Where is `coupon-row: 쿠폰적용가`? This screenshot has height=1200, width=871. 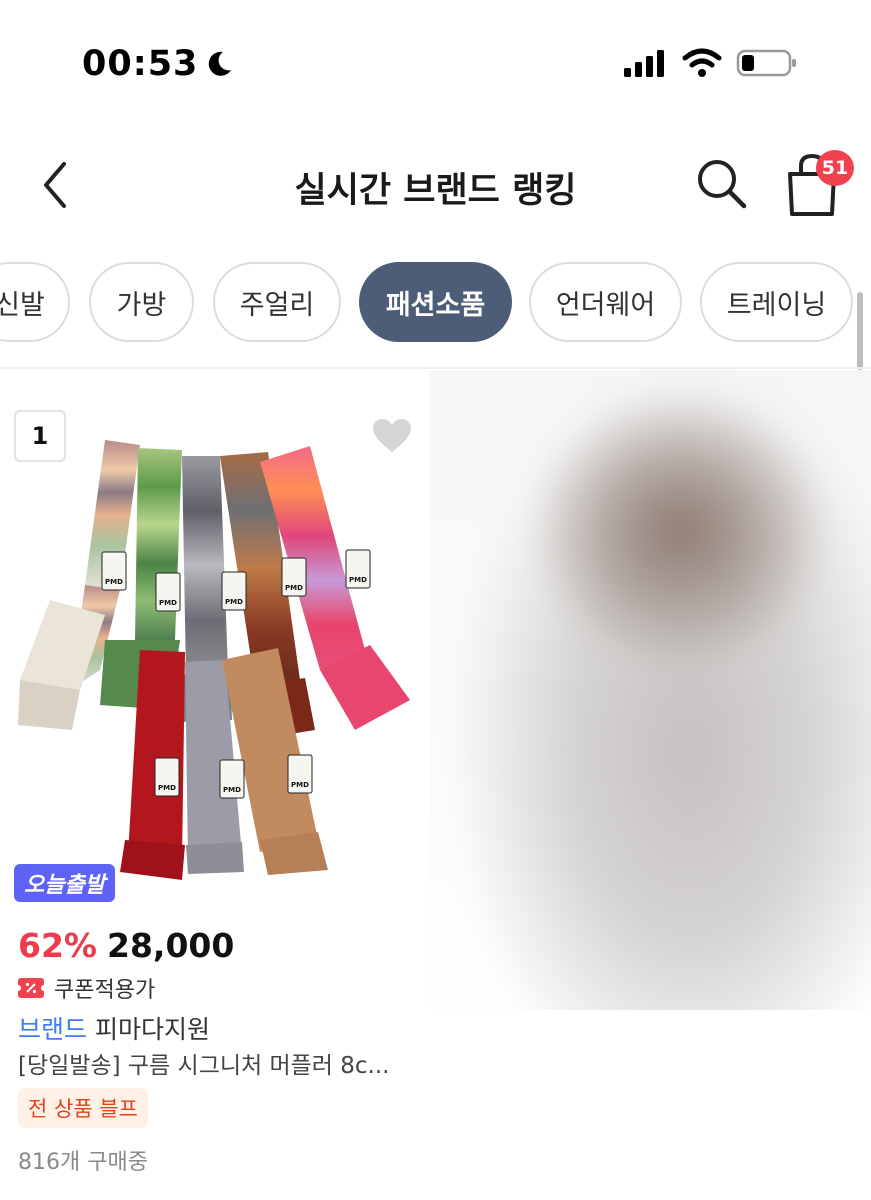 coupon-row: 쿠폰적용가 is located at coordinates (86, 988).